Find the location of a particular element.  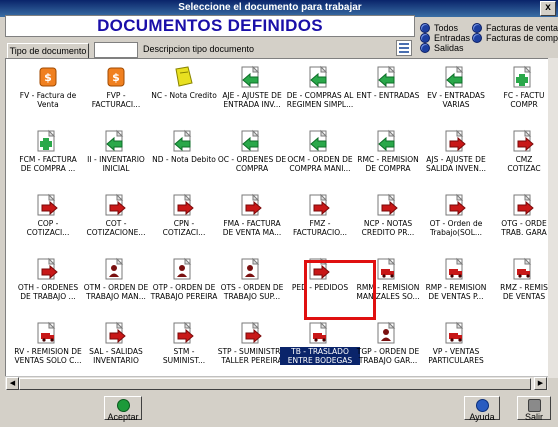

radio-facturas-compra: Facturas de compra is located at coordinates (515, 38).